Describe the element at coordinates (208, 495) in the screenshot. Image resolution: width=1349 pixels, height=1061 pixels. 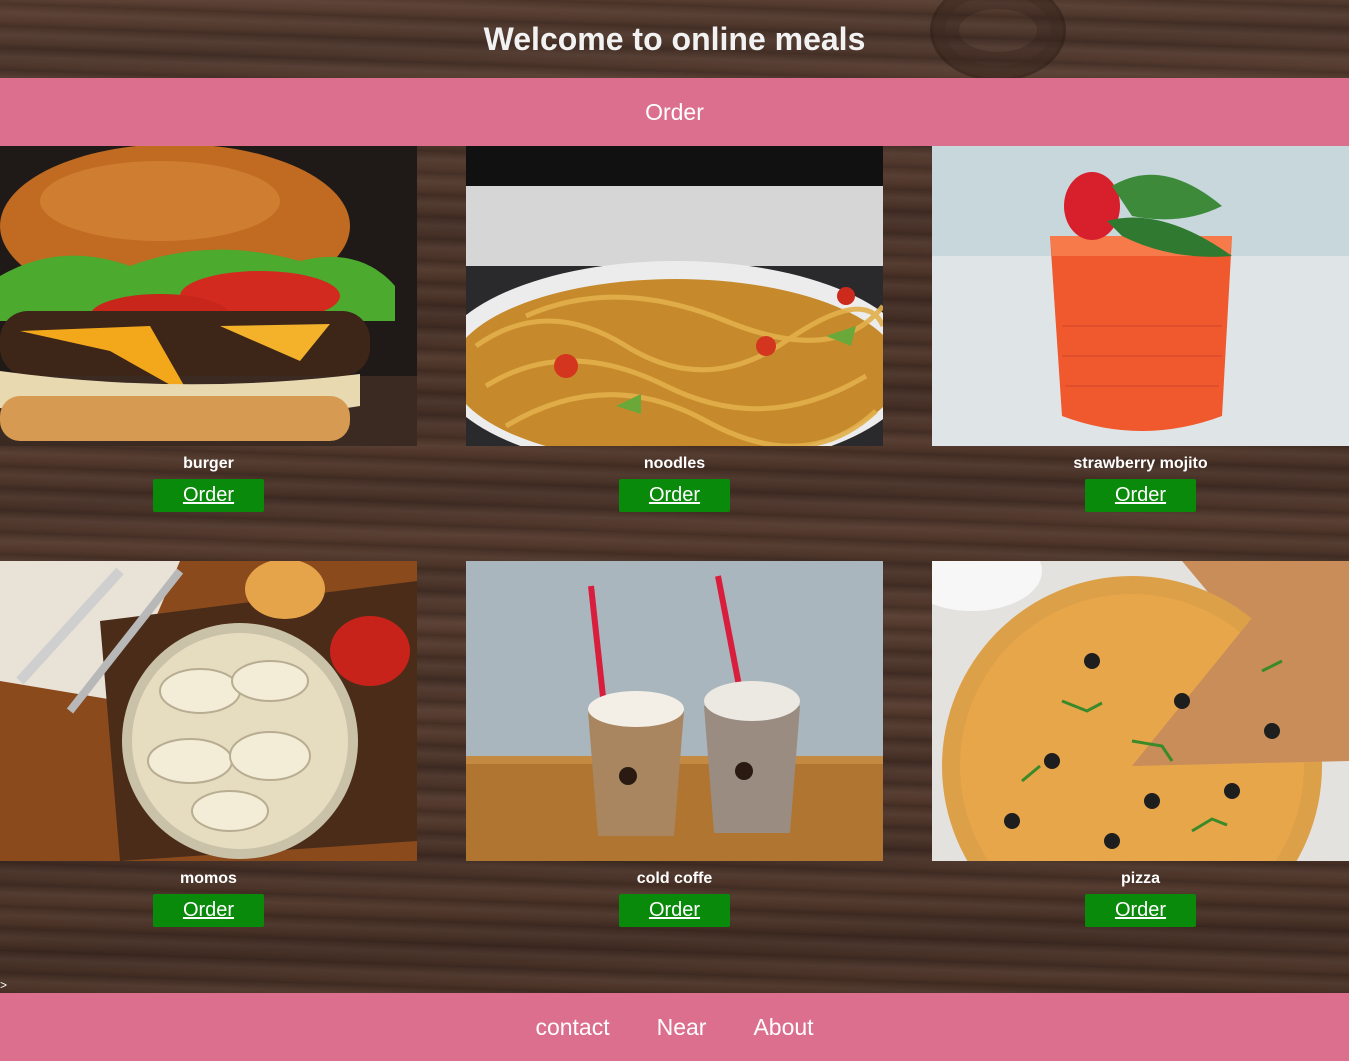
I see `order-button-burger: Order` at that location.